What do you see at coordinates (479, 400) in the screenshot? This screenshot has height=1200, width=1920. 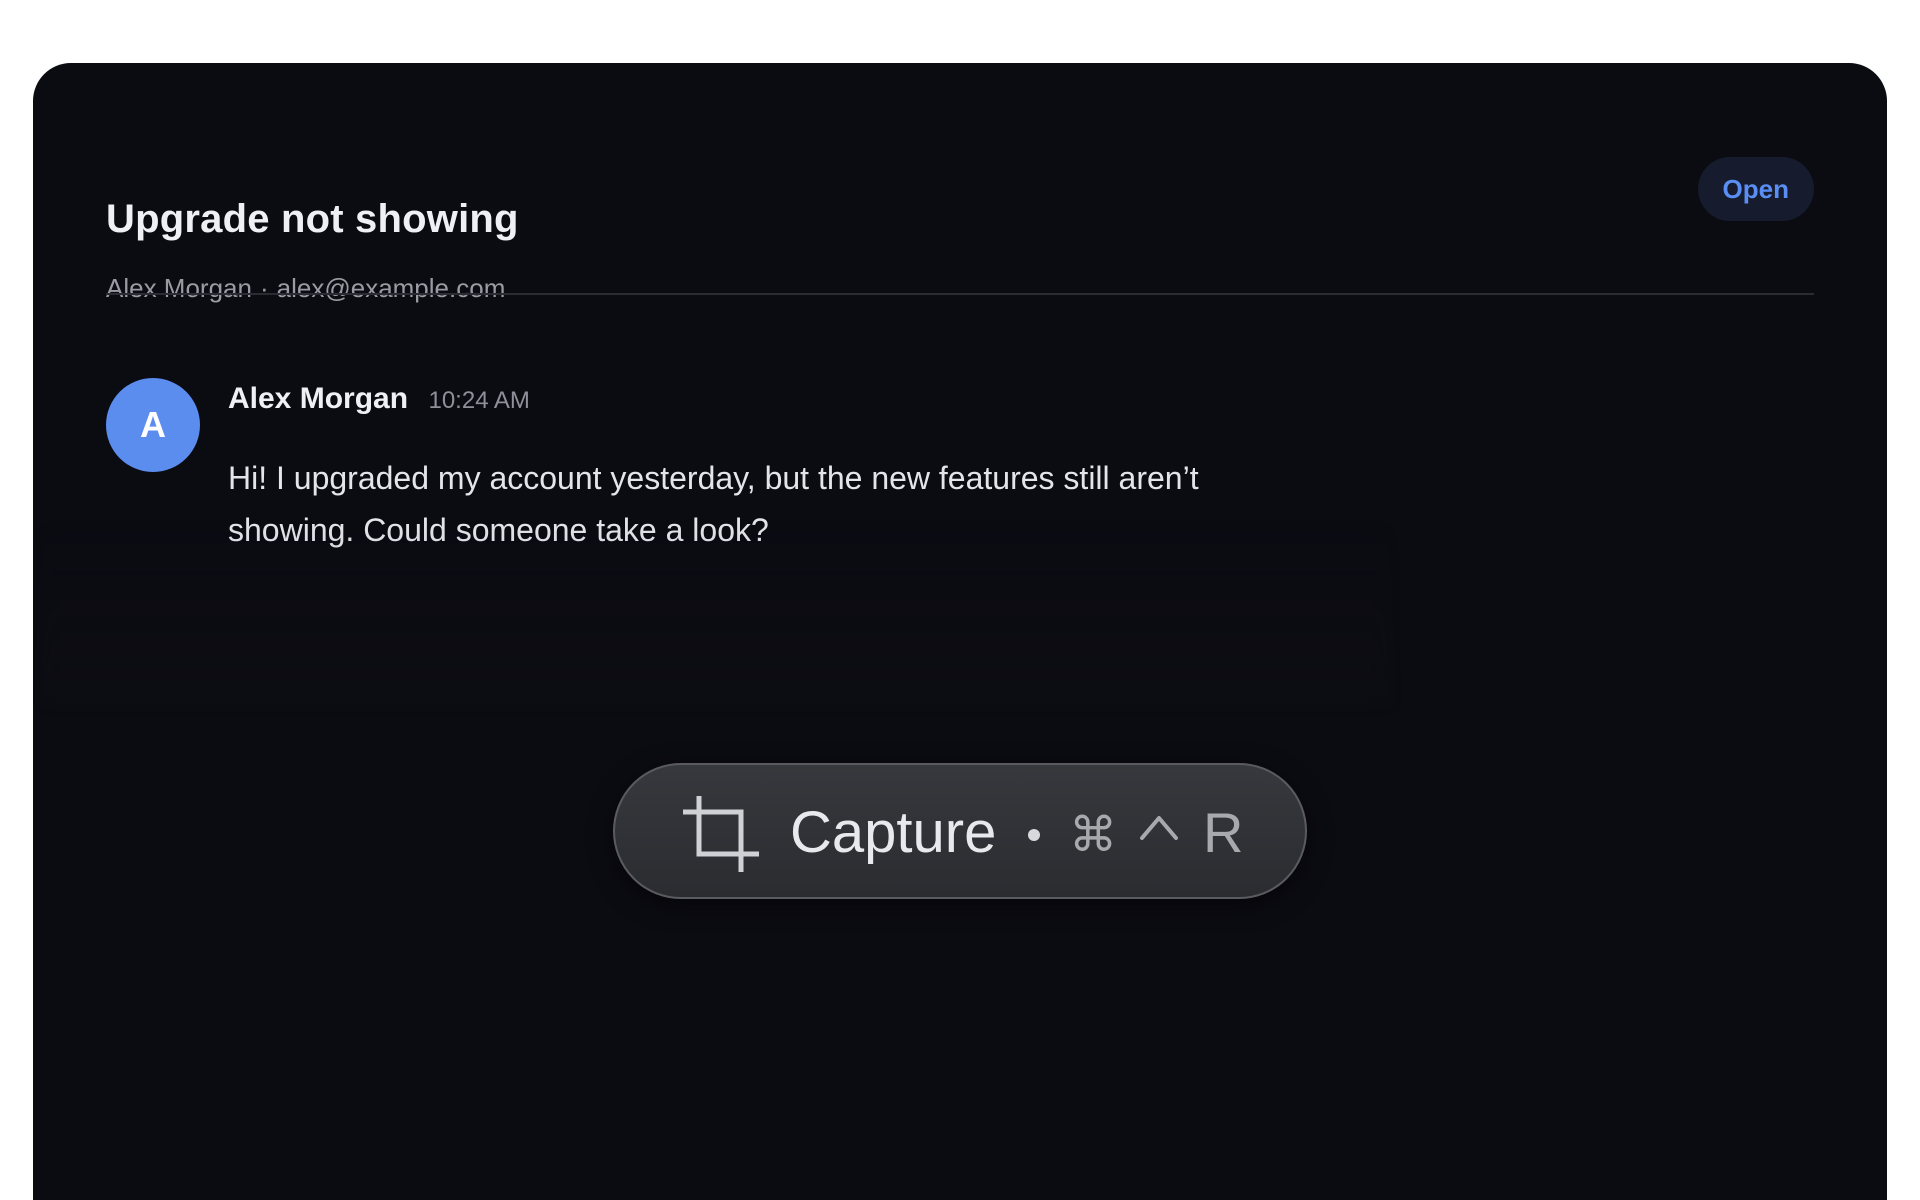 I see `message-timestamp: 10:24 AM` at bounding box center [479, 400].